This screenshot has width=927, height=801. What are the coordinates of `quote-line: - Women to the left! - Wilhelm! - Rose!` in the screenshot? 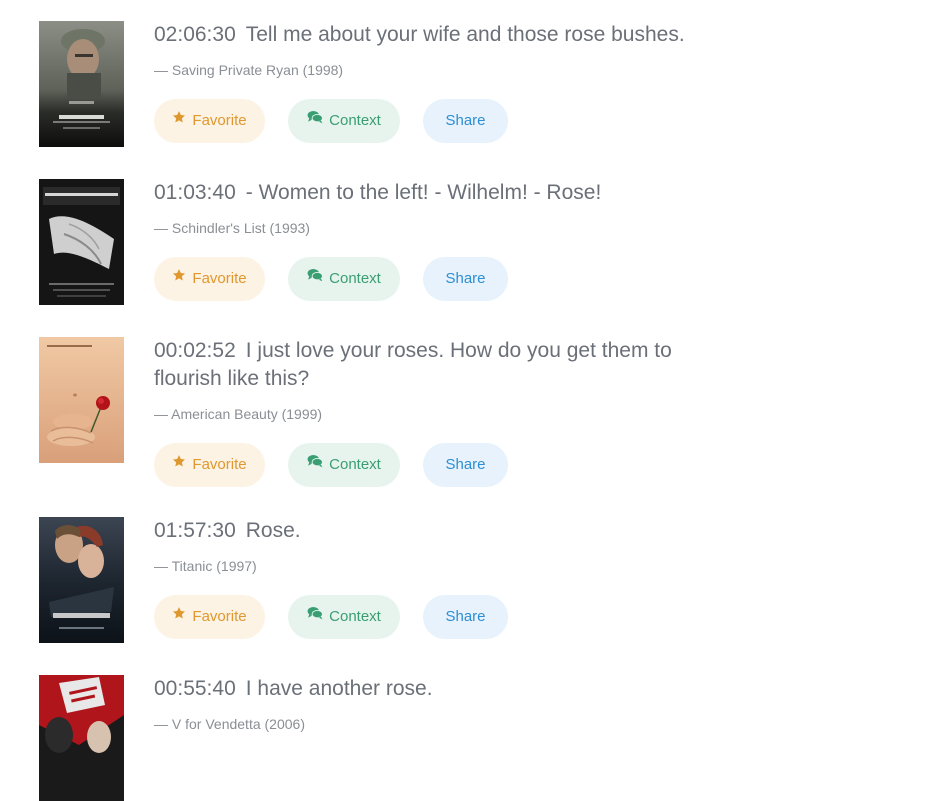 It's located at (423, 192).